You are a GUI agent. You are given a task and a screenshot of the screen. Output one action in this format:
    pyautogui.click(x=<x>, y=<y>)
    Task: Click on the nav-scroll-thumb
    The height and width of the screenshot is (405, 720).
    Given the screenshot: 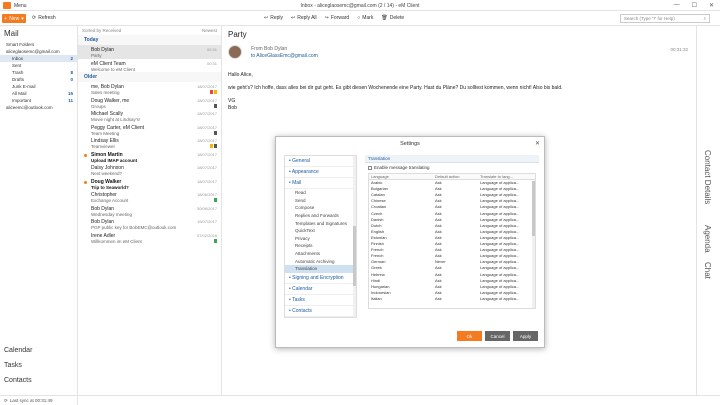 What is the action you would take?
    pyautogui.click(x=354, y=256)
    